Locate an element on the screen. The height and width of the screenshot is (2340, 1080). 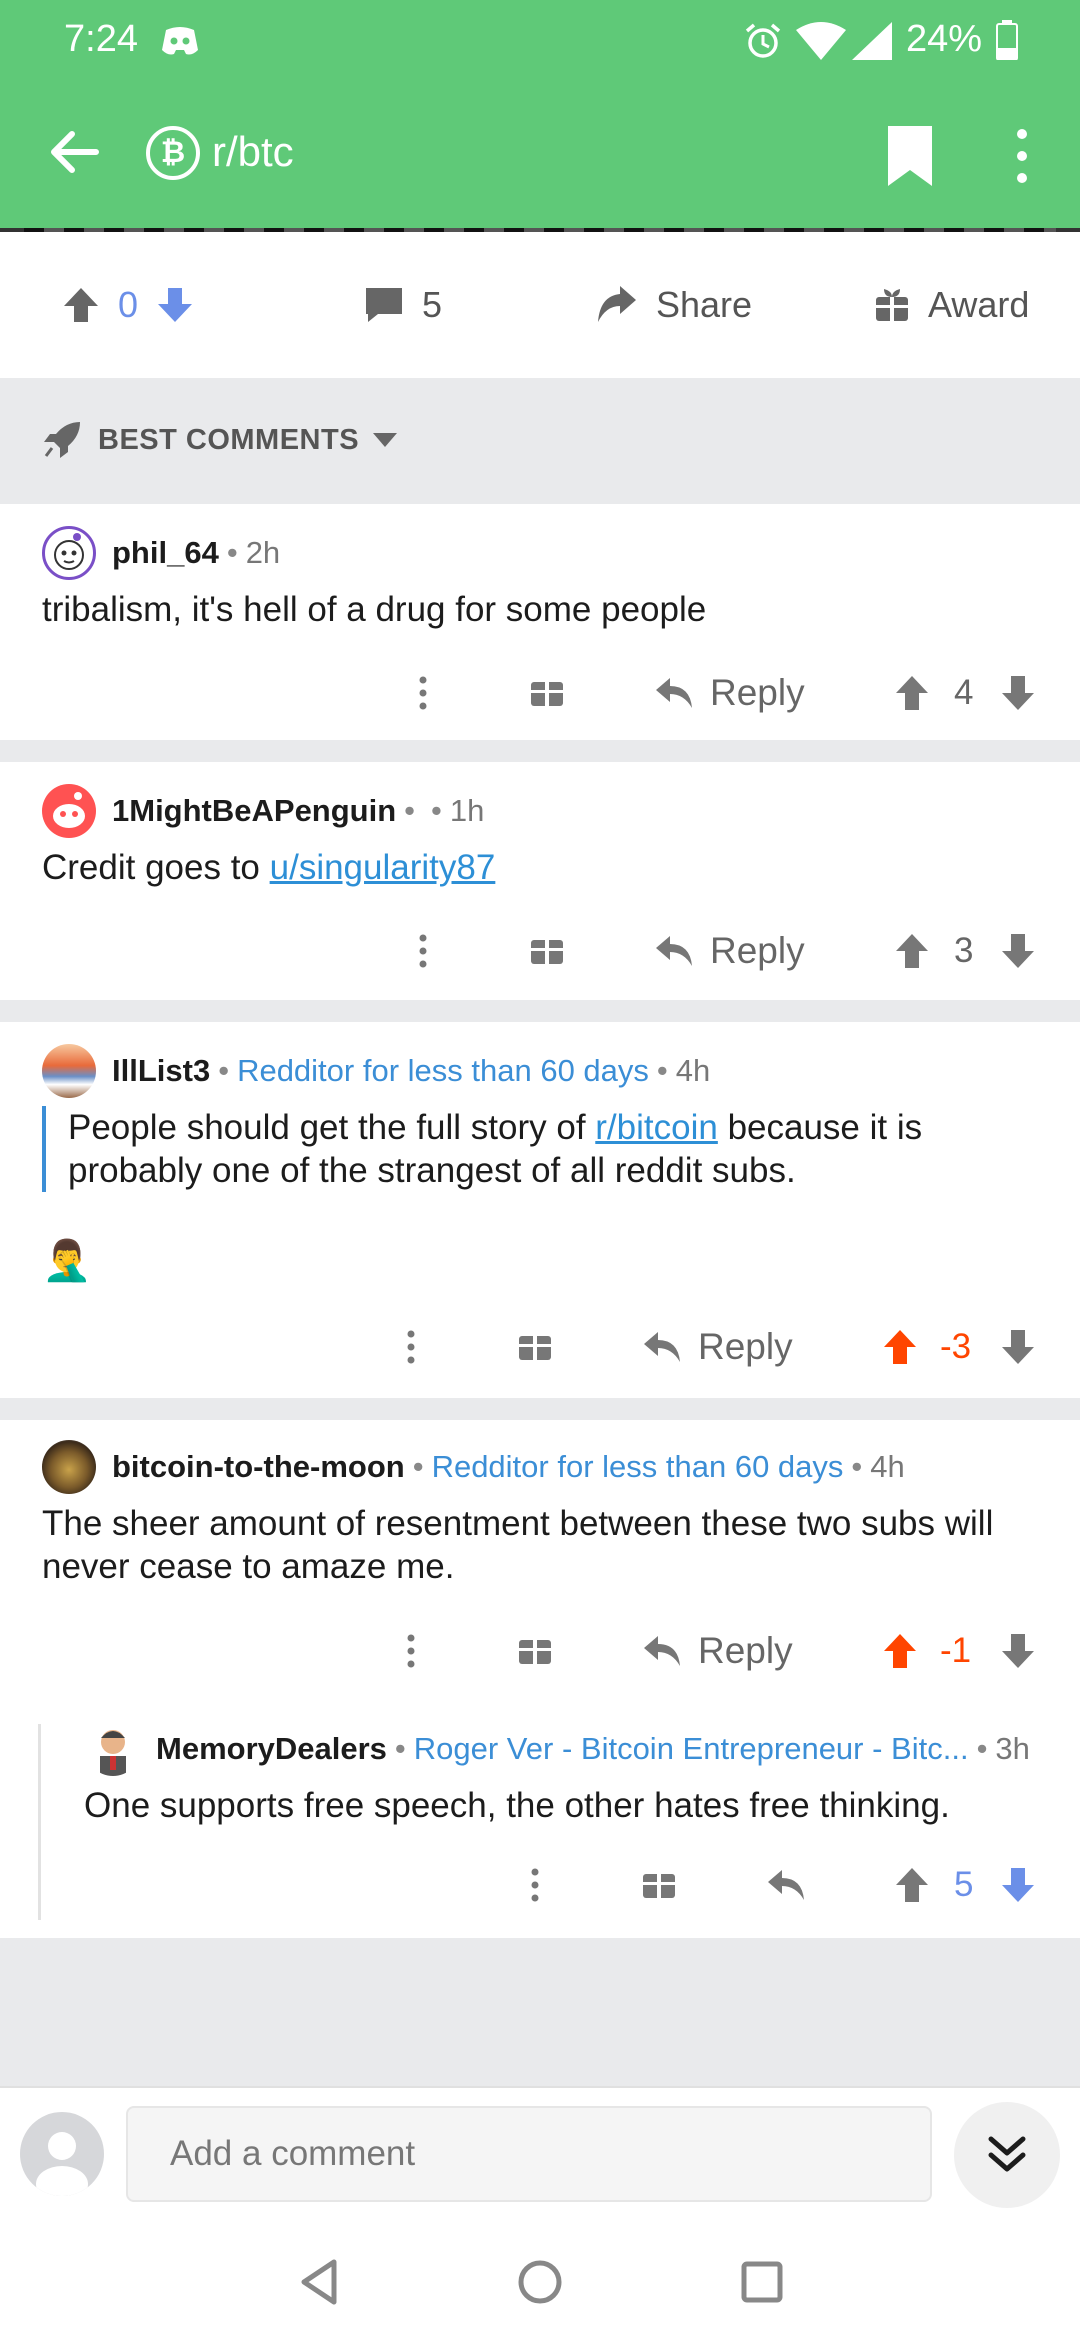
username: phil_64 is located at coordinates (165, 553).